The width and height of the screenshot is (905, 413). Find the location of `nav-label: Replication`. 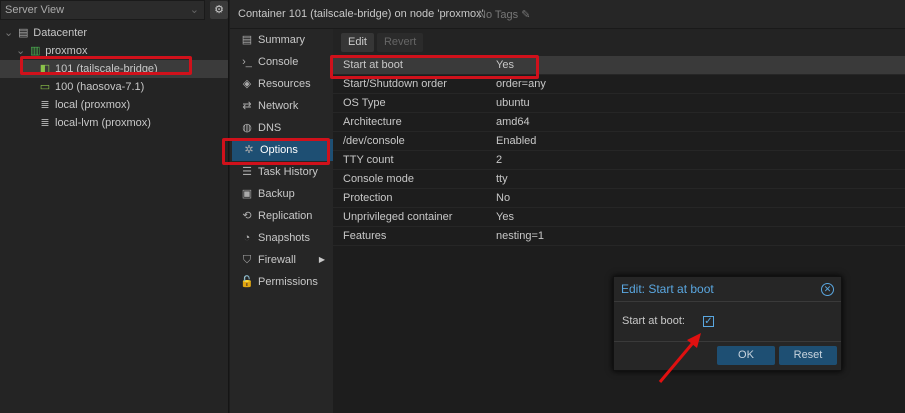

nav-label: Replication is located at coordinates (285, 216).